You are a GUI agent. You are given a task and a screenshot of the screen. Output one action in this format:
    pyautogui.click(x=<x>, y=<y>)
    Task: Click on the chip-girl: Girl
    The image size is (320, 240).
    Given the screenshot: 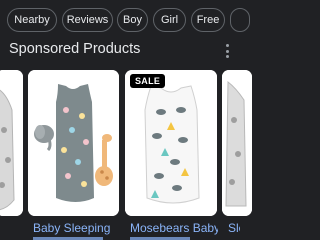 What is the action you would take?
    pyautogui.click(x=169, y=20)
    